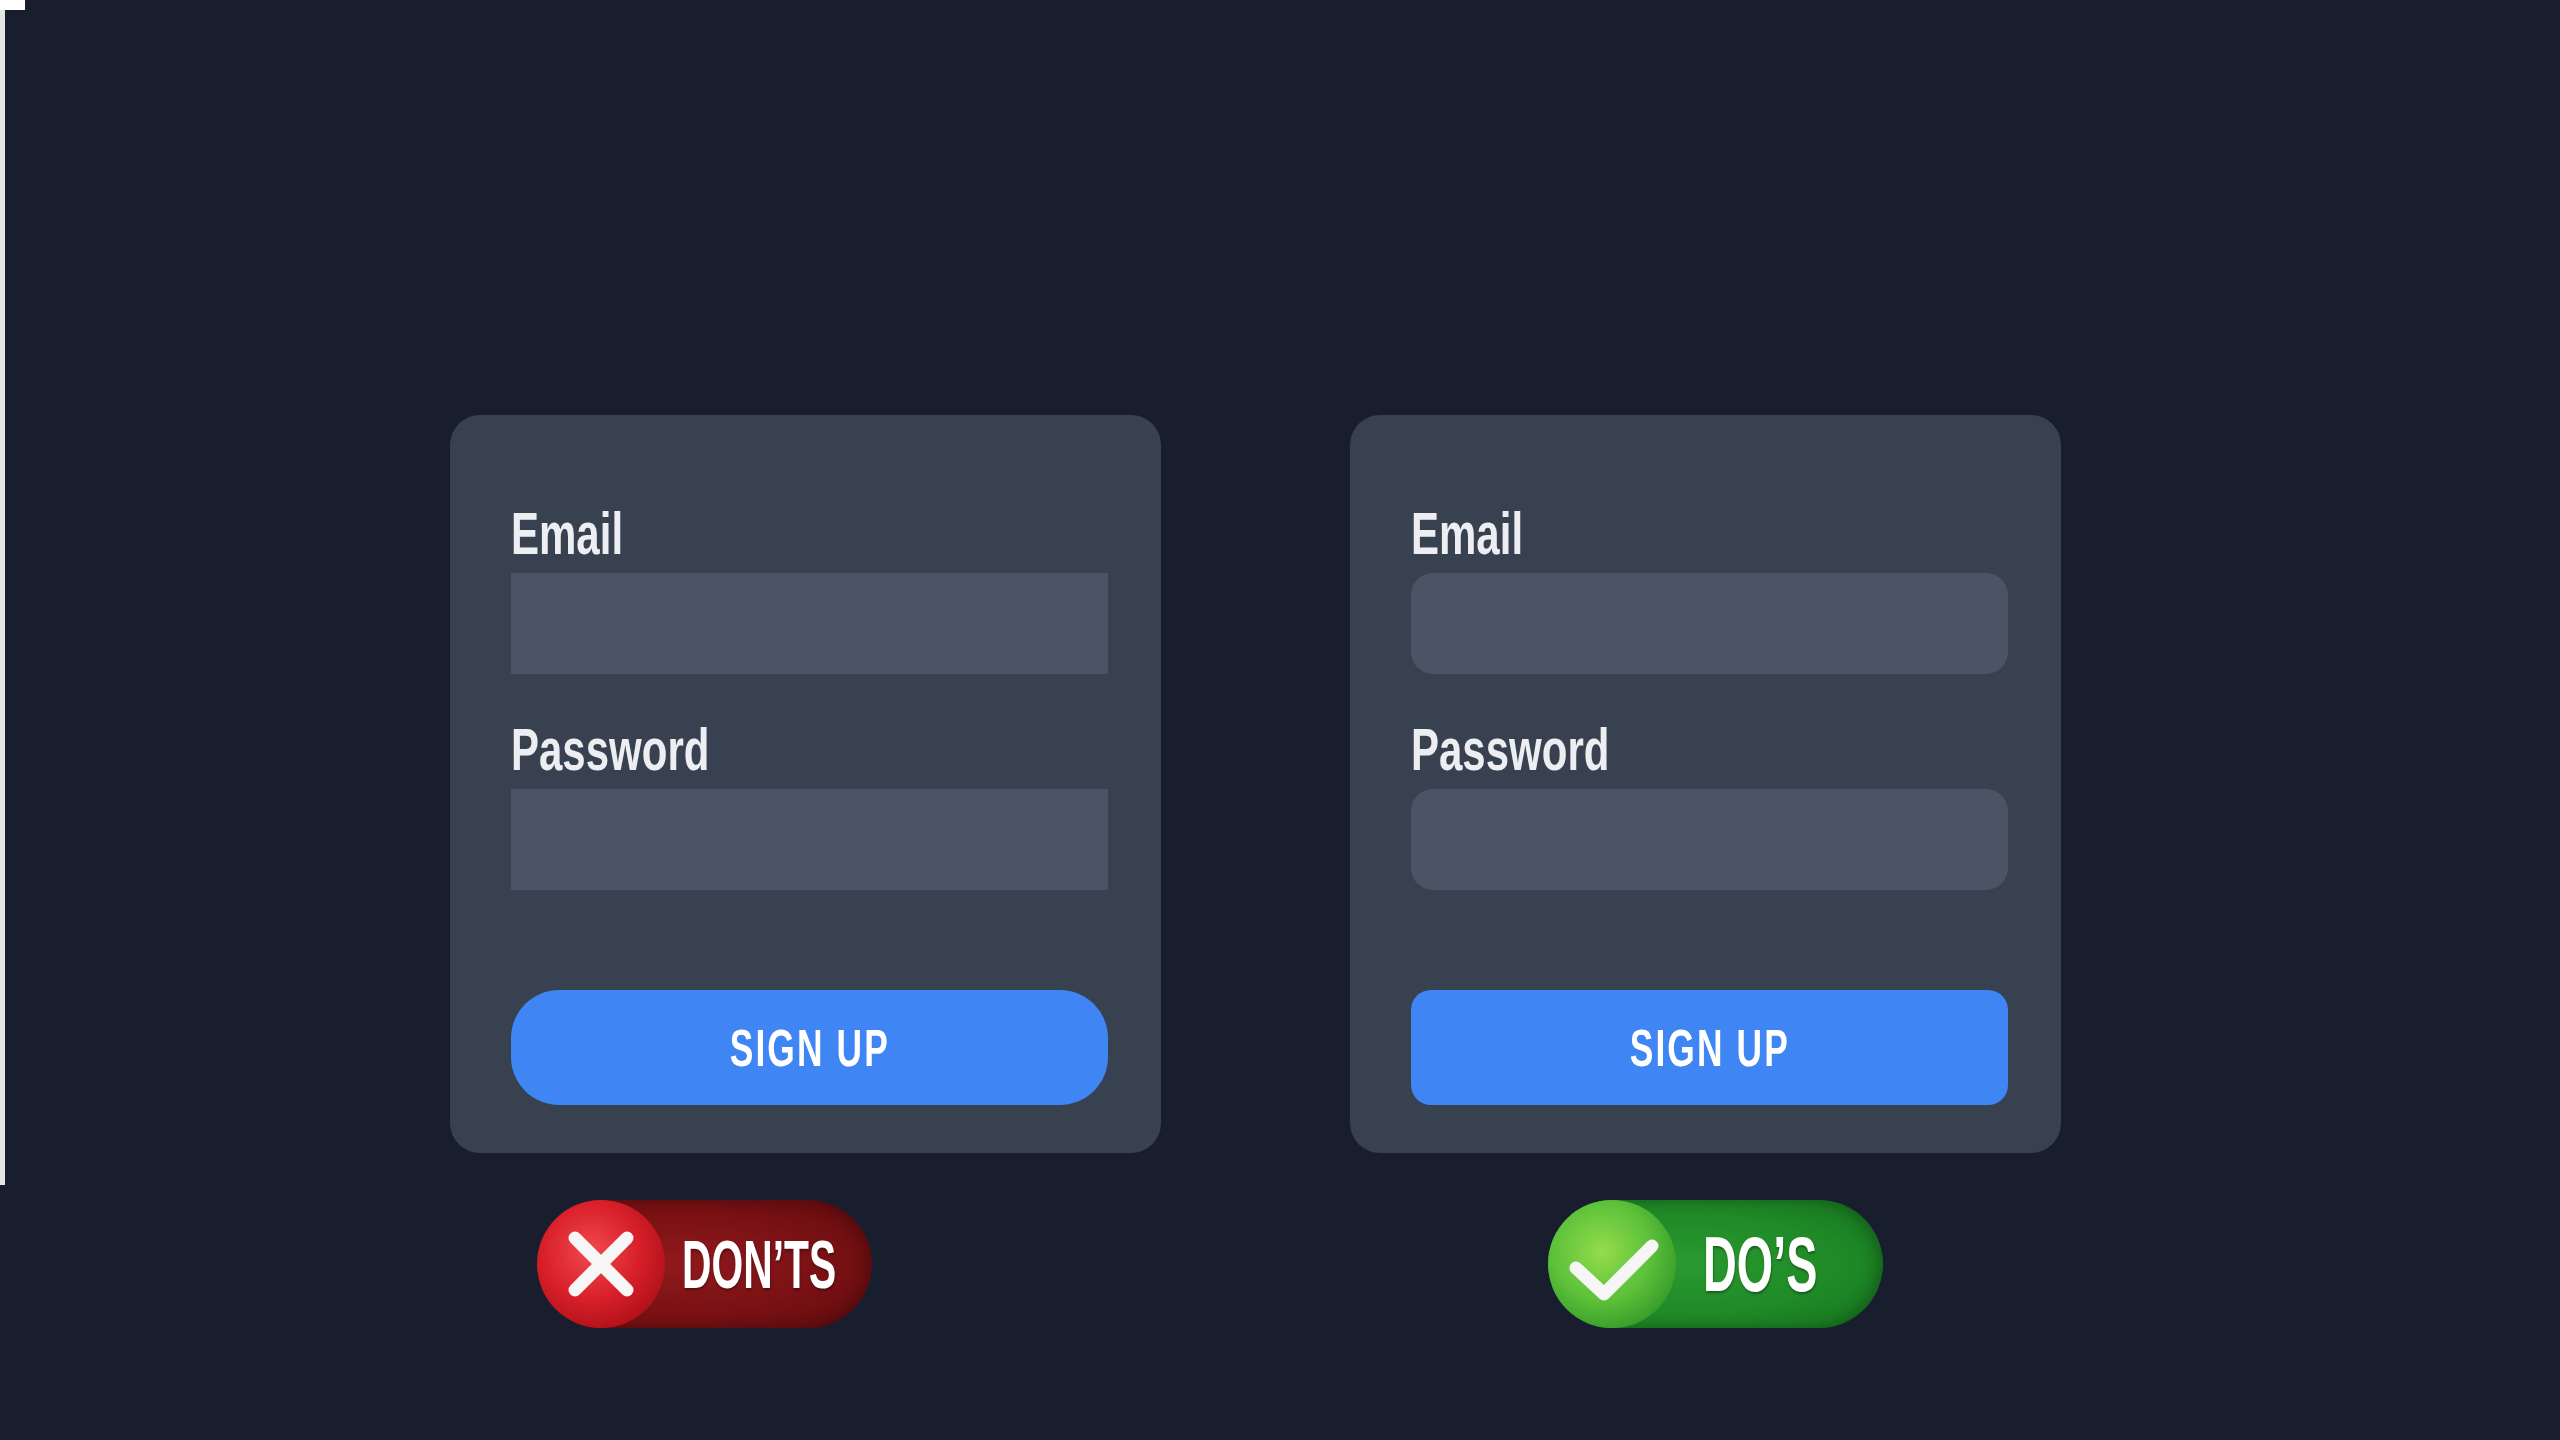  What do you see at coordinates (759, 1264) in the screenshot?
I see `verdict-label: DON’TS` at bounding box center [759, 1264].